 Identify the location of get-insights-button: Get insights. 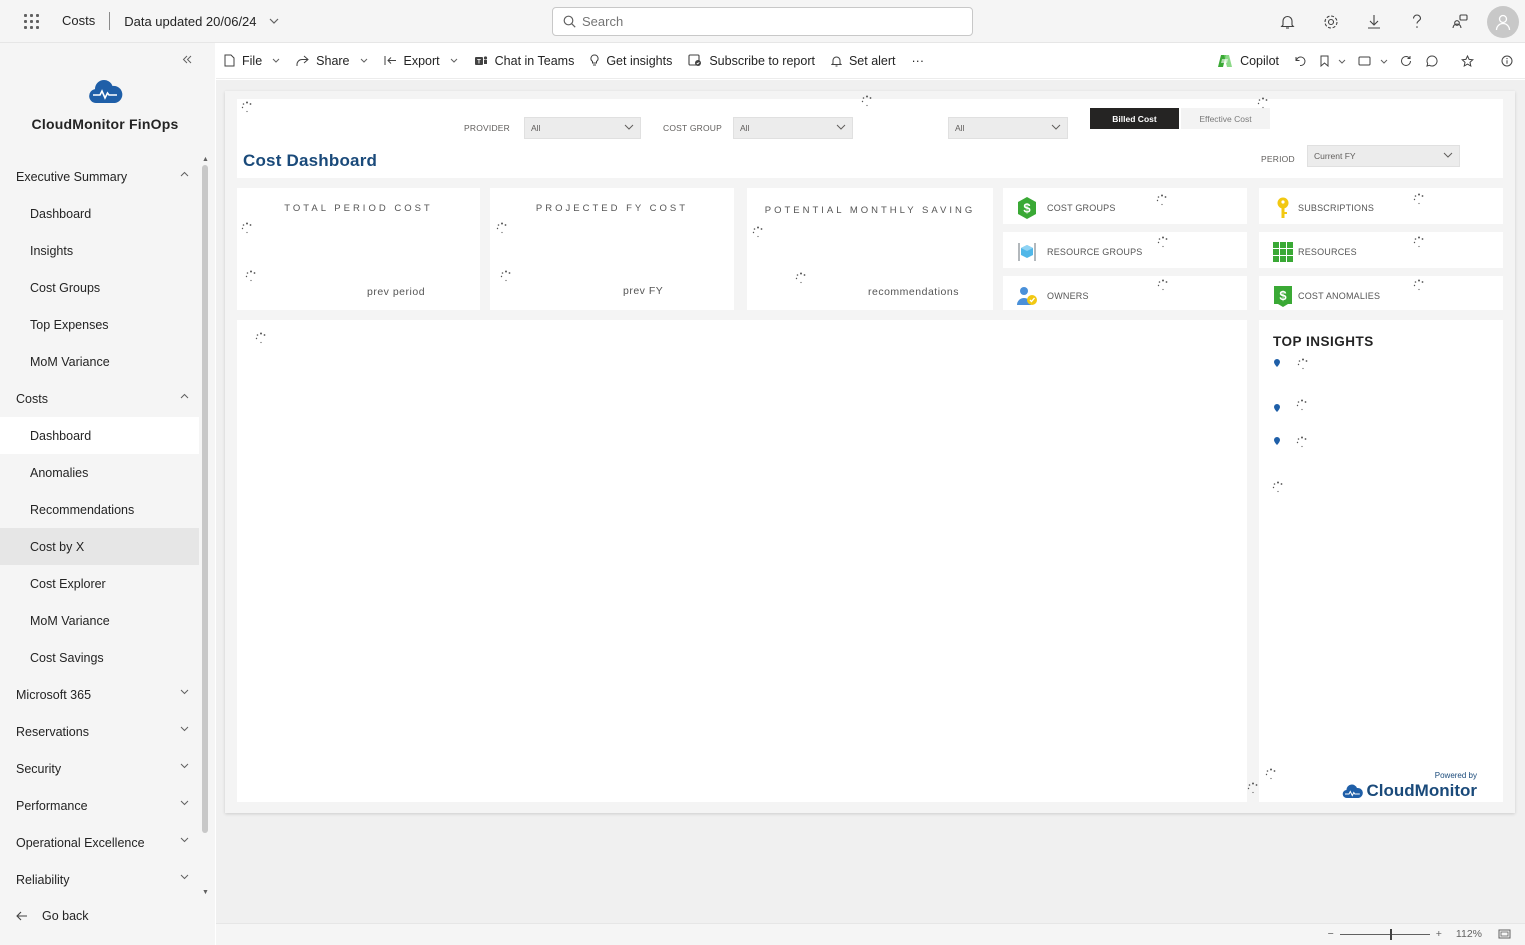
(631, 61).